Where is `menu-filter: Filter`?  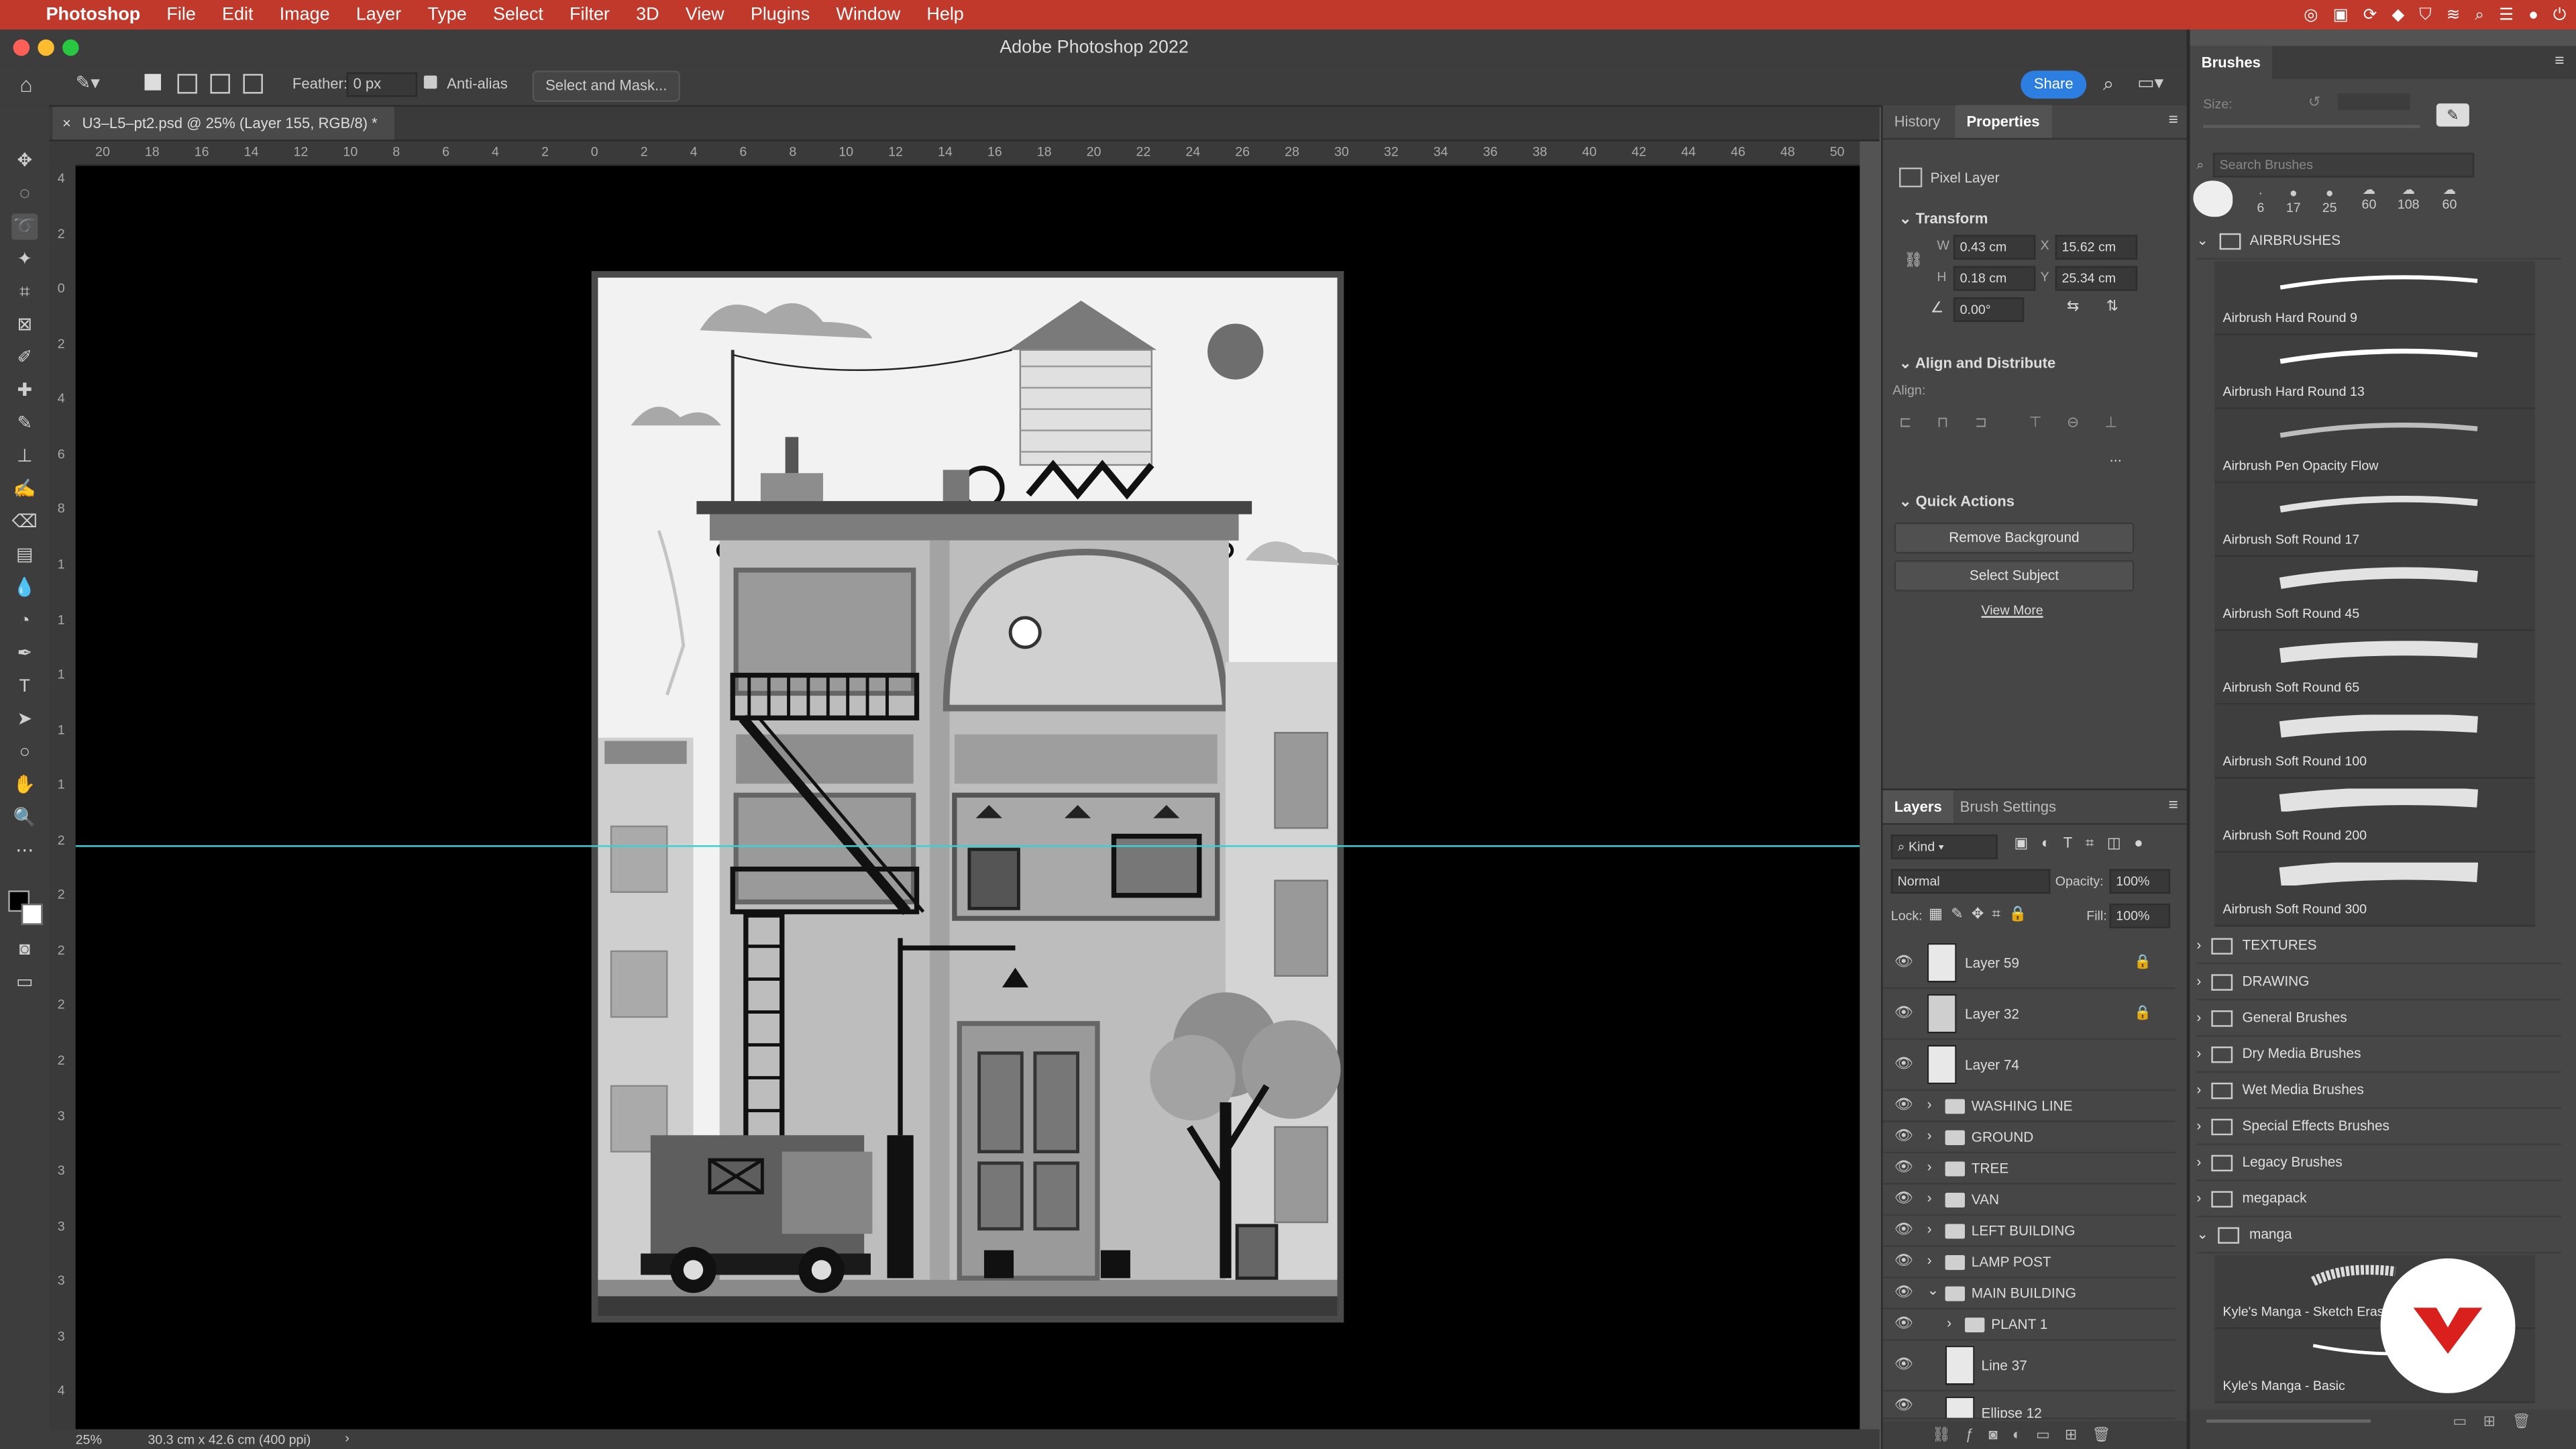
menu-filter: Filter is located at coordinates (589, 14).